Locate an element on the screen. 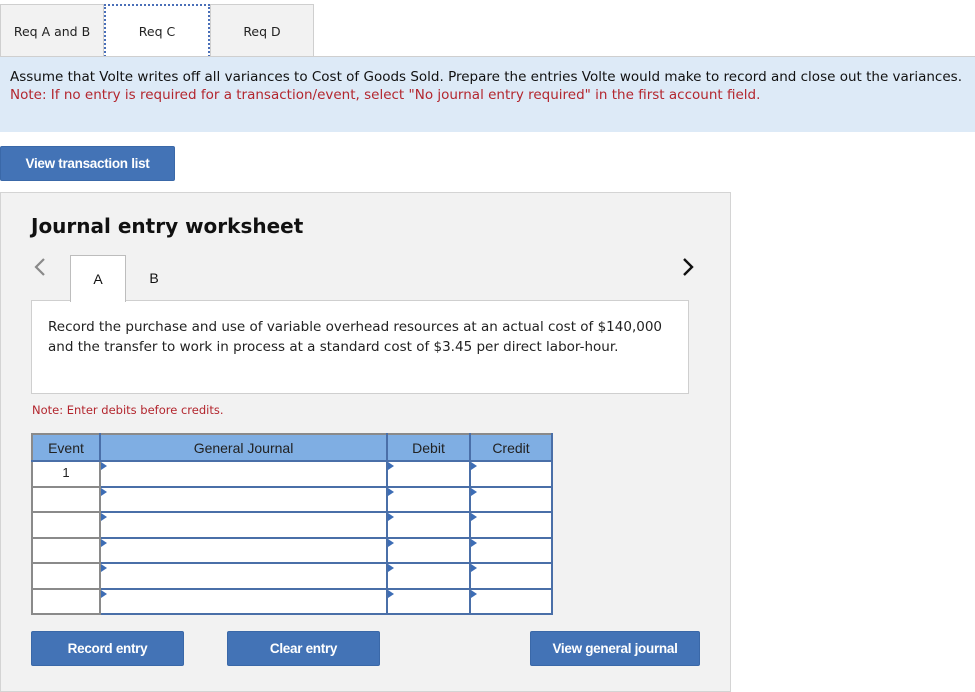 The width and height of the screenshot is (975, 692). tab-req-d: Req D is located at coordinates (262, 30).